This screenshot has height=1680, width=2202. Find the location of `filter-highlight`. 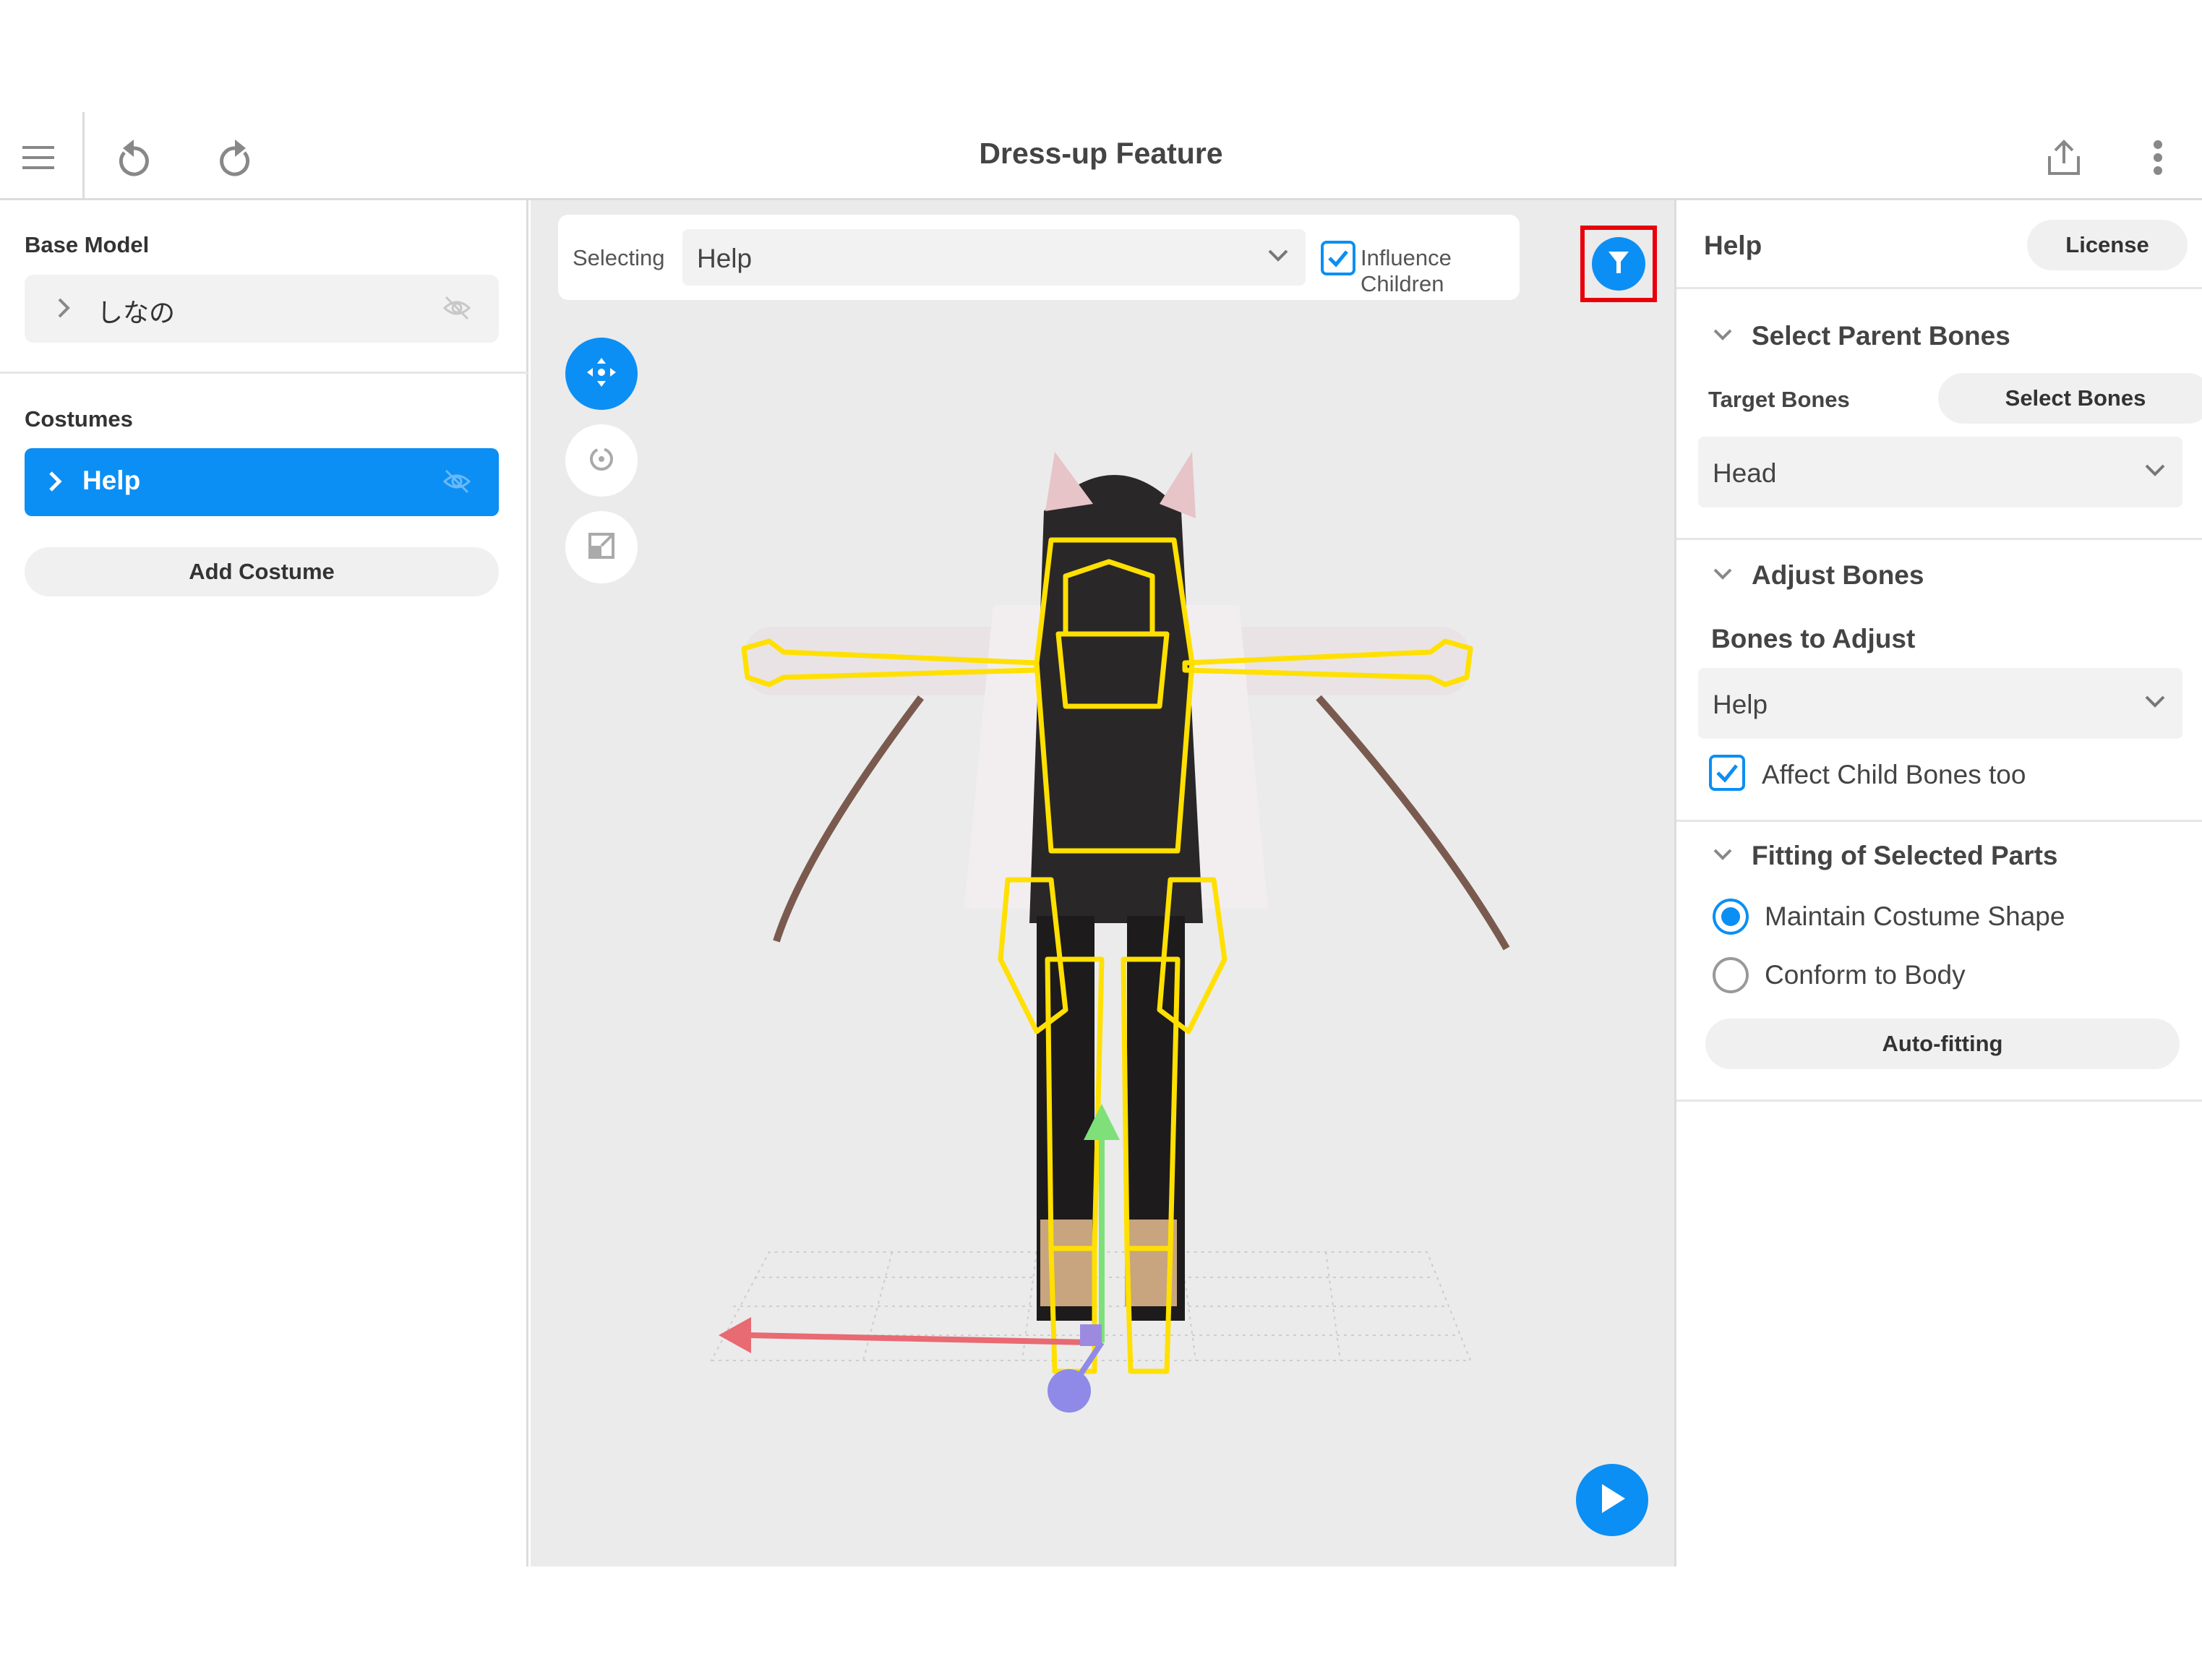

filter-highlight is located at coordinates (1618, 264).